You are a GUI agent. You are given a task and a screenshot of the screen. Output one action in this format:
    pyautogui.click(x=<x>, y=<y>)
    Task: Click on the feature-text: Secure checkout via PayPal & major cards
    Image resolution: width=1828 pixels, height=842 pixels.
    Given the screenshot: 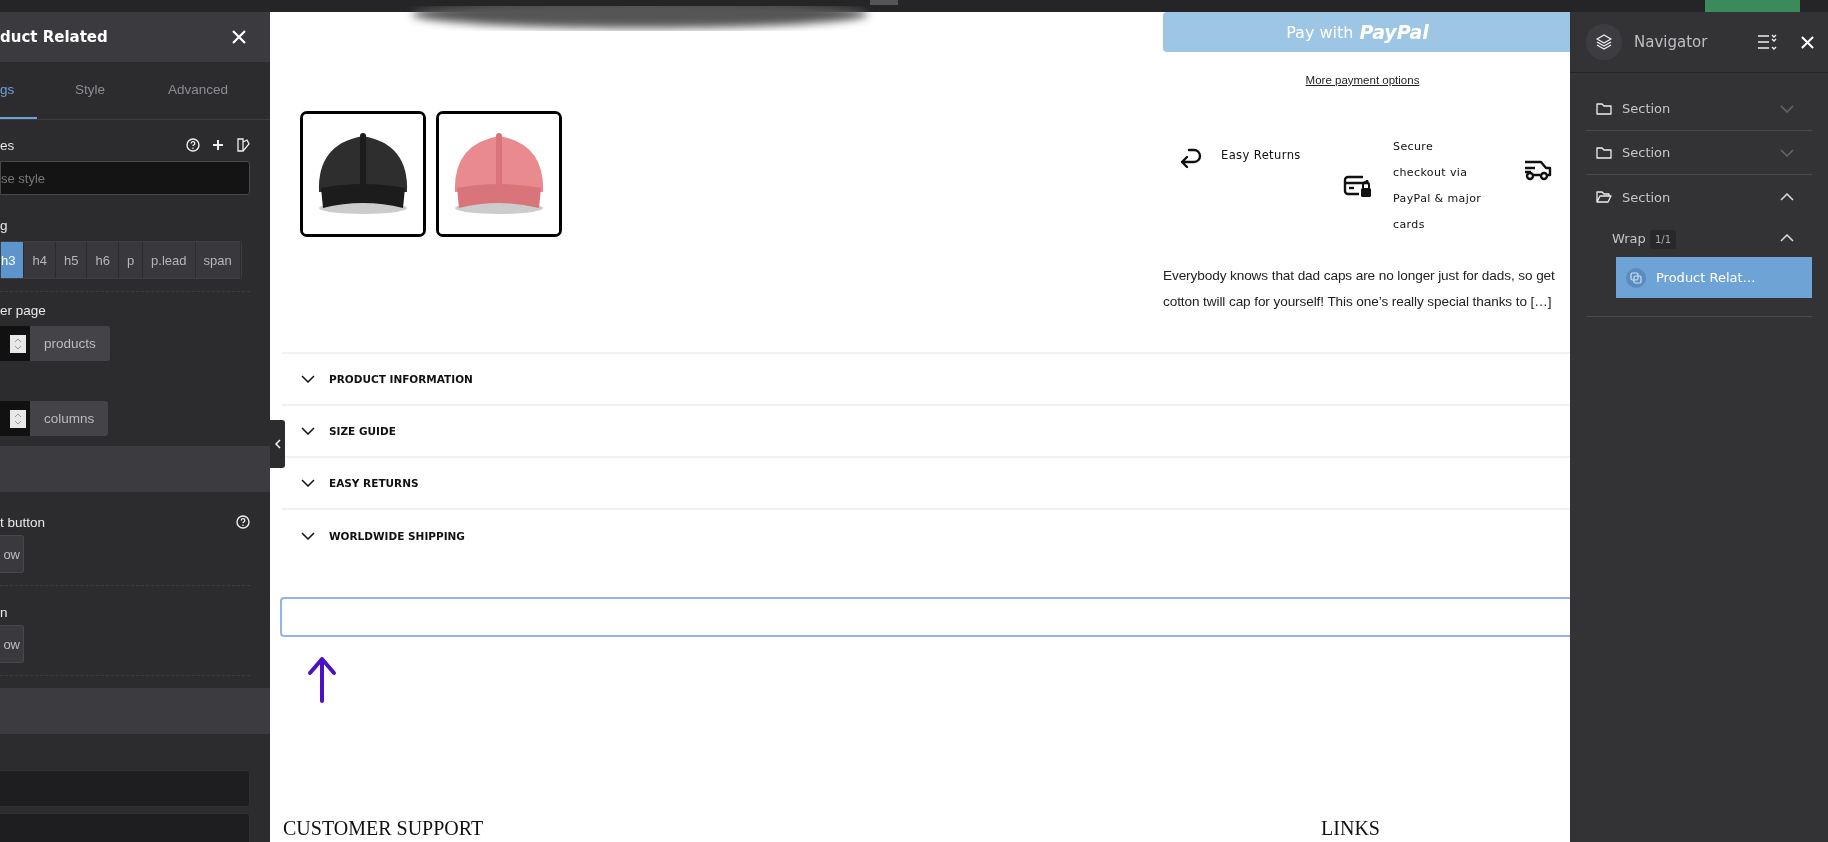 What is the action you would take?
    pyautogui.click(x=1437, y=186)
    